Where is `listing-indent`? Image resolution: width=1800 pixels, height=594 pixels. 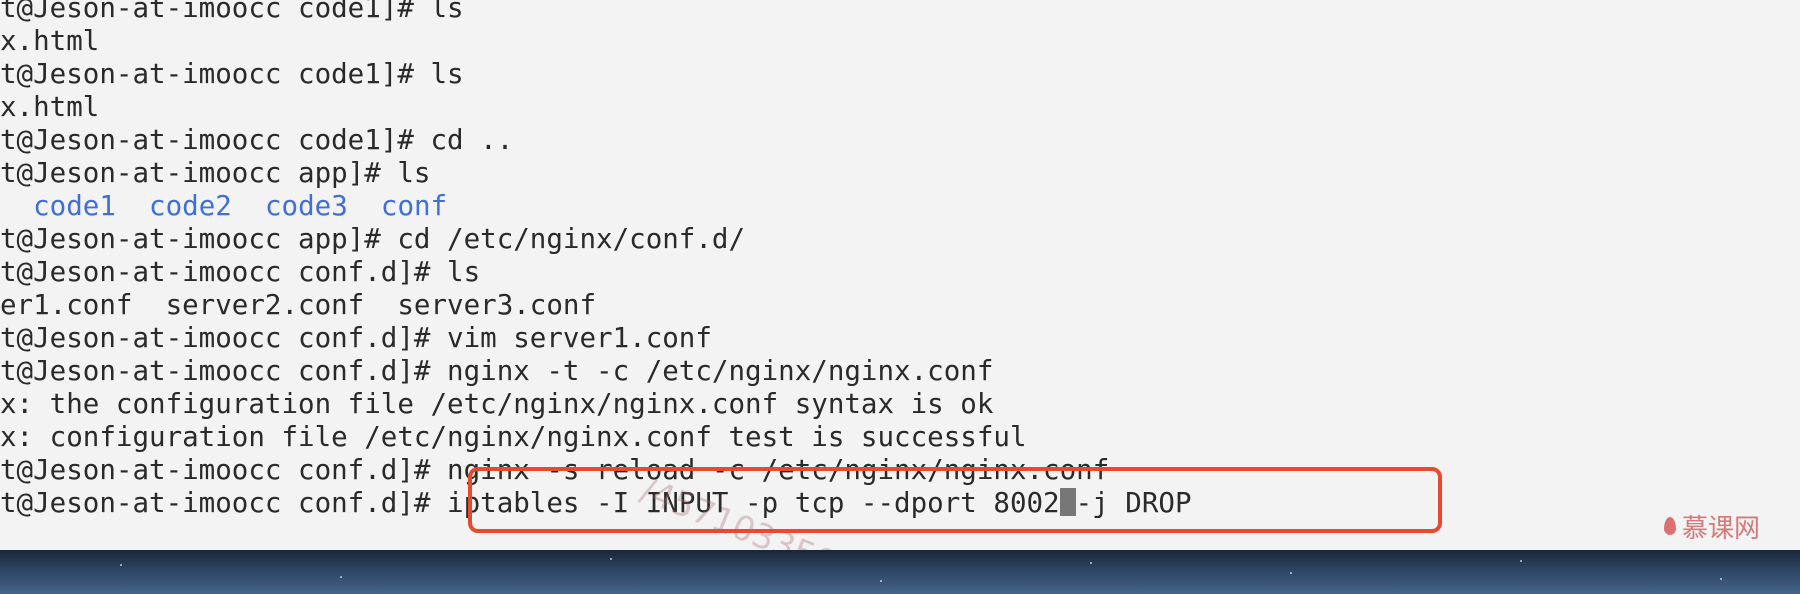
listing-indent is located at coordinates (16, 206).